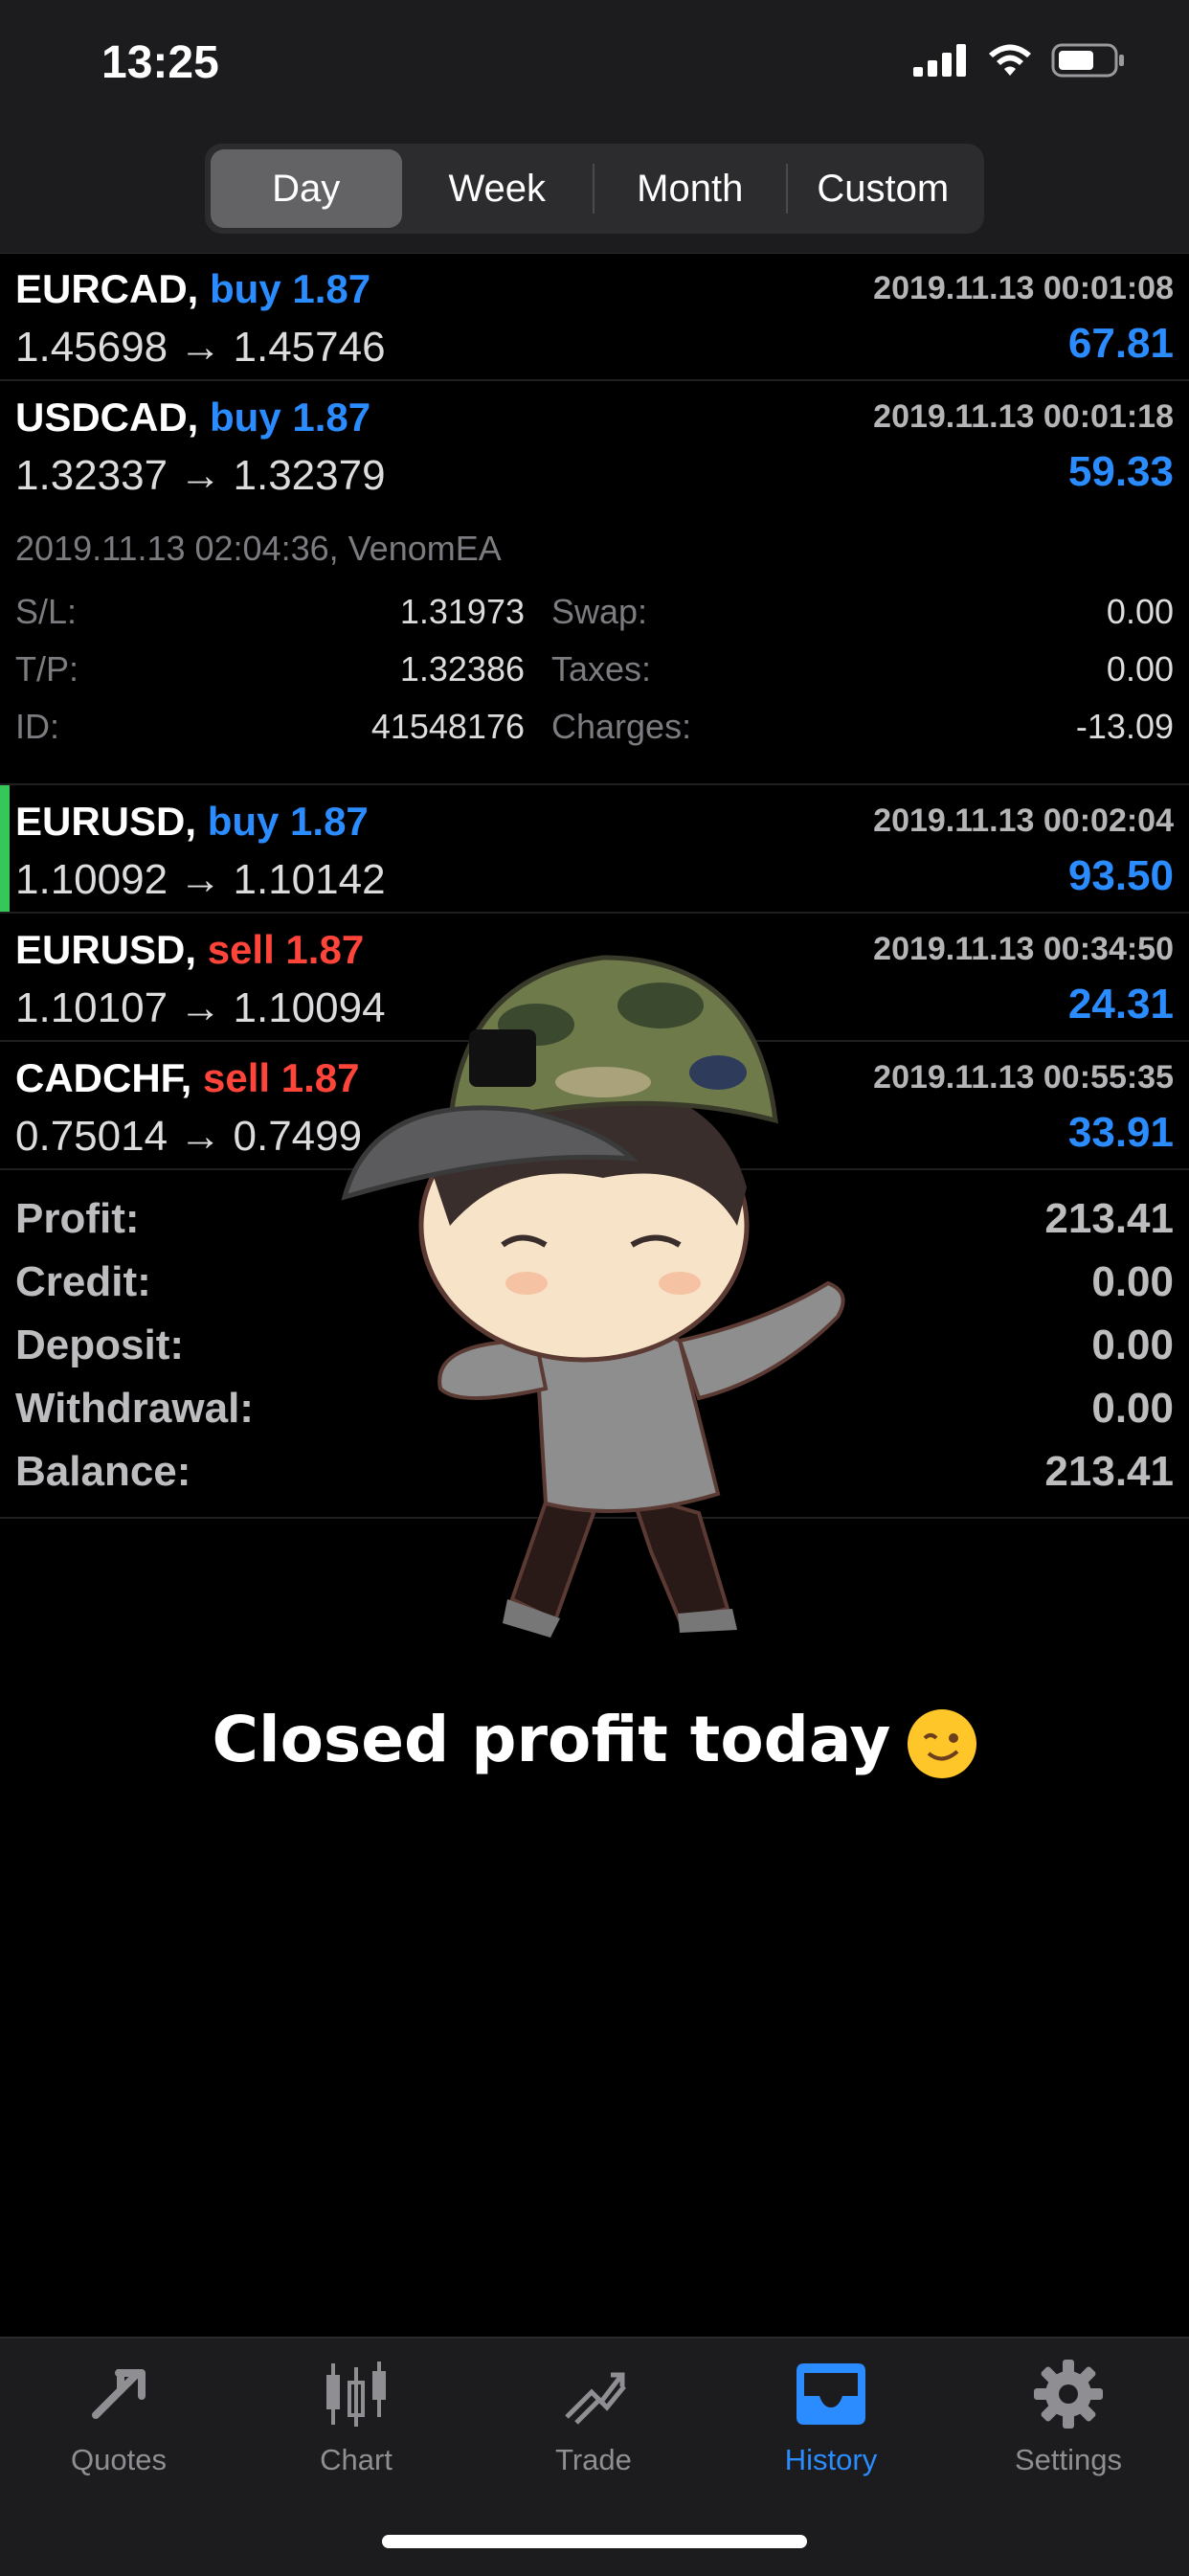  I want to click on home-indicator, so click(594, 2541).